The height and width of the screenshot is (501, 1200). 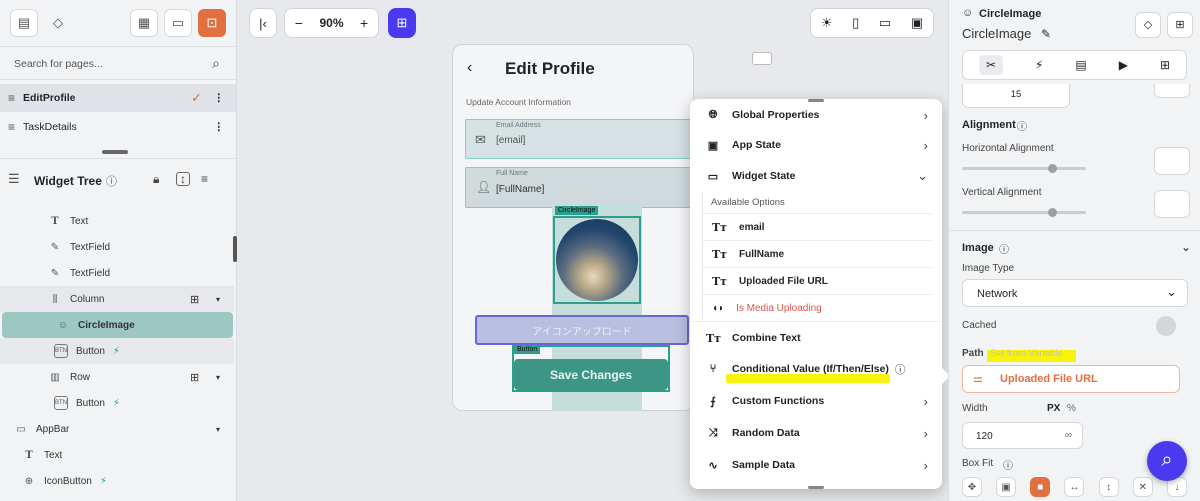 What do you see at coordinates (144, 23) in the screenshot?
I see `grid-icon: ▦` at bounding box center [144, 23].